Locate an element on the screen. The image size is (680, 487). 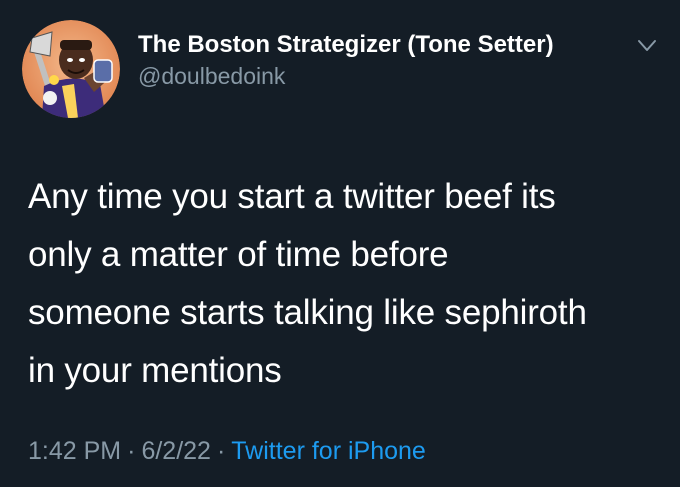
tweet-meta: 1:42 PM · 6/2/22 · Twitter for iPhone is located at coordinates (227, 451).